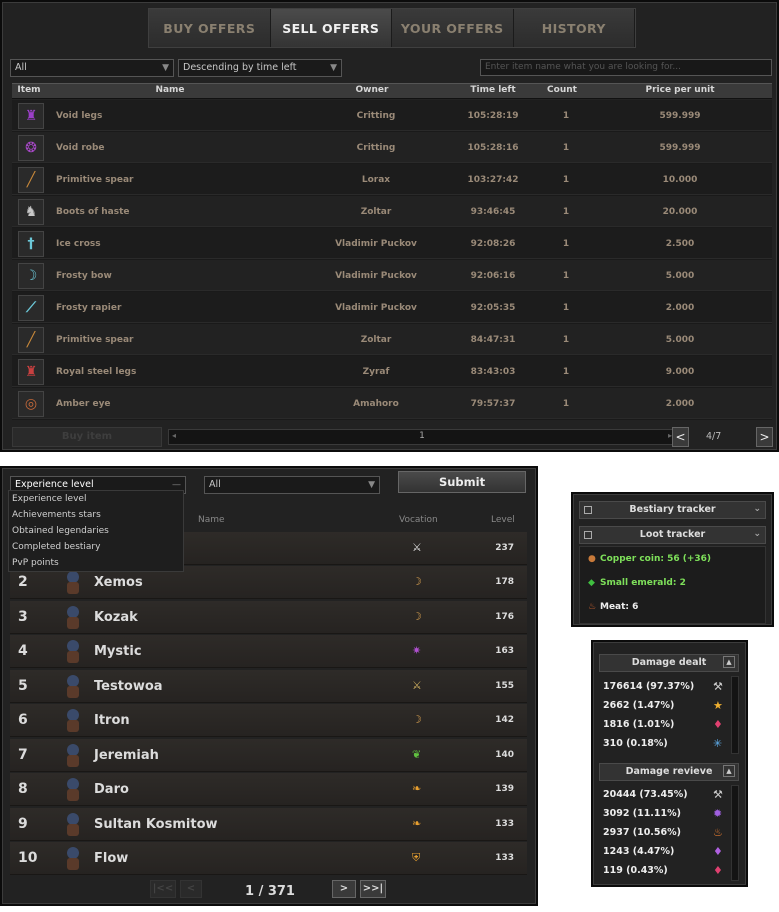  Describe the element at coordinates (422, 437) in the screenshot. I see `horizontal-scrollbar: ◂ 1 ▸` at that location.